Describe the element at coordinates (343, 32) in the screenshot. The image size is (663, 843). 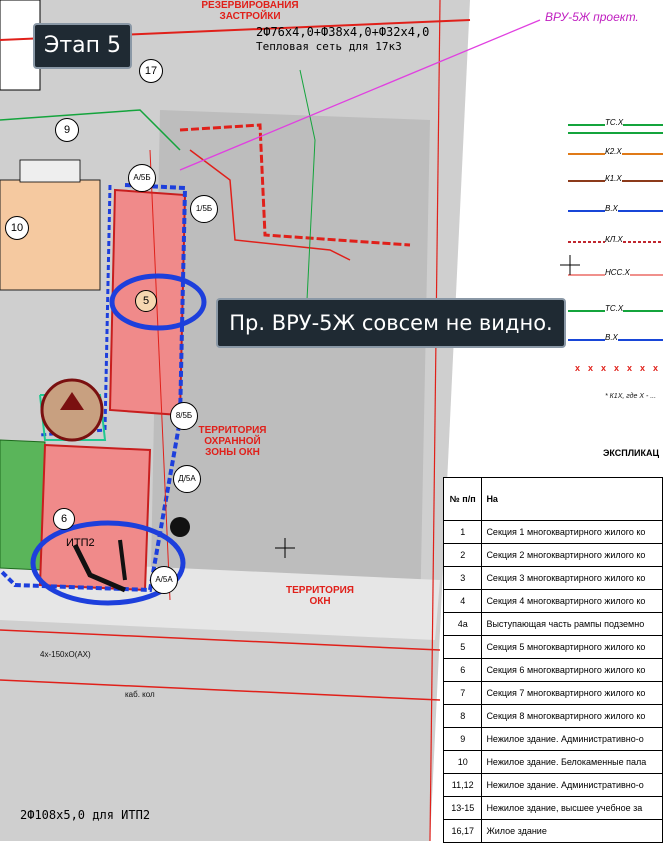
I see `heat-net-label: 2Ф76x4,0+Ф38x4,0+Ф32x4,0` at that location.